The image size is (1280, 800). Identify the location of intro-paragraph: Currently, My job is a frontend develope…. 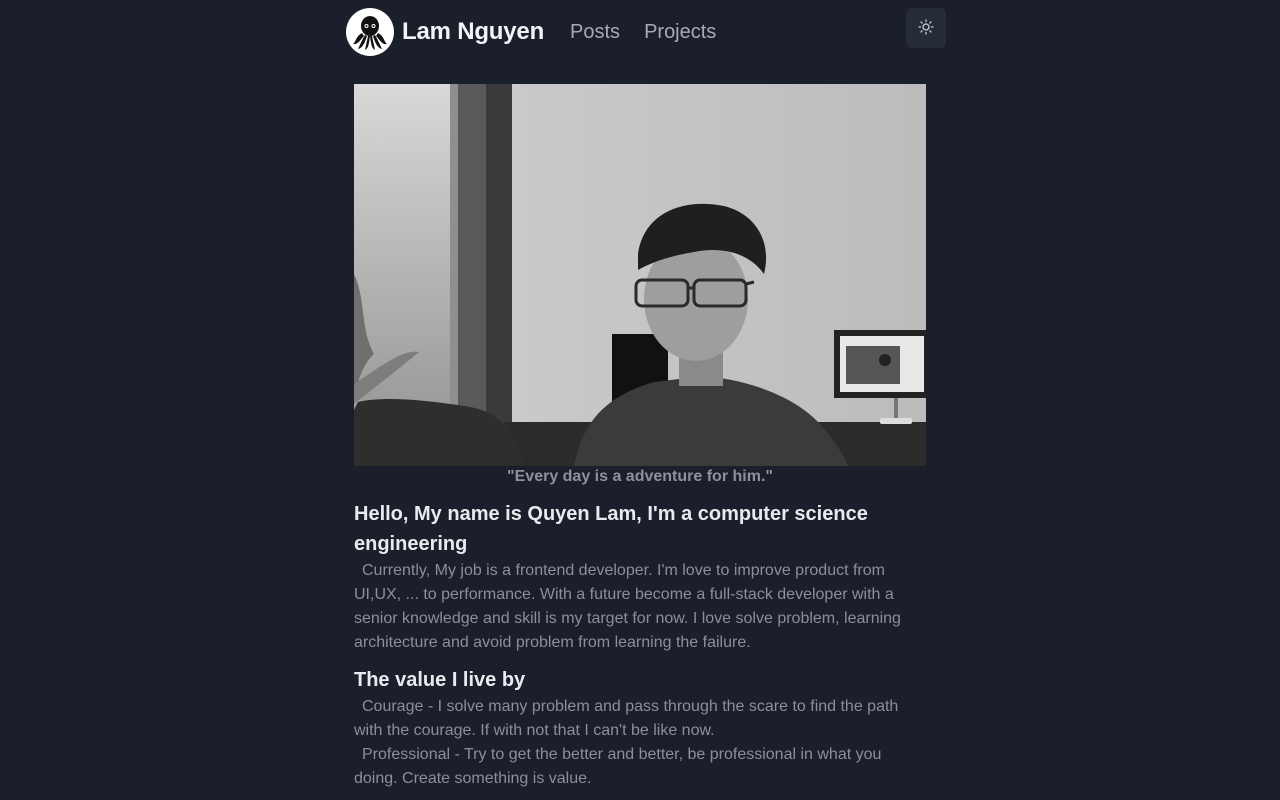
(627, 606).